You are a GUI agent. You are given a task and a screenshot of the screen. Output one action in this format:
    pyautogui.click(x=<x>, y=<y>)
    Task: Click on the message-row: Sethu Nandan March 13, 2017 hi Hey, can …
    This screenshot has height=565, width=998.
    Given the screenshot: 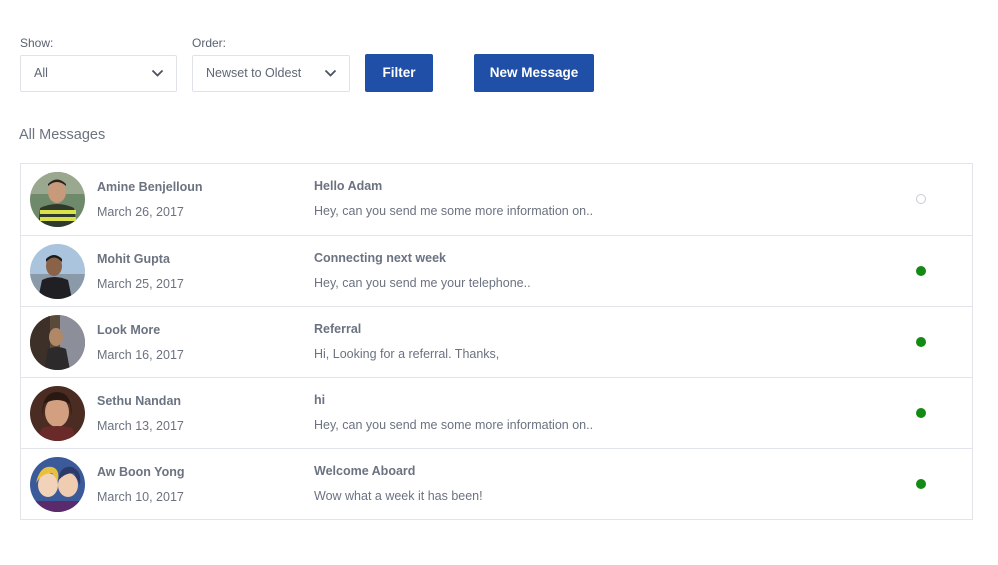 What is the action you would take?
    pyautogui.click(x=496, y=412)
    